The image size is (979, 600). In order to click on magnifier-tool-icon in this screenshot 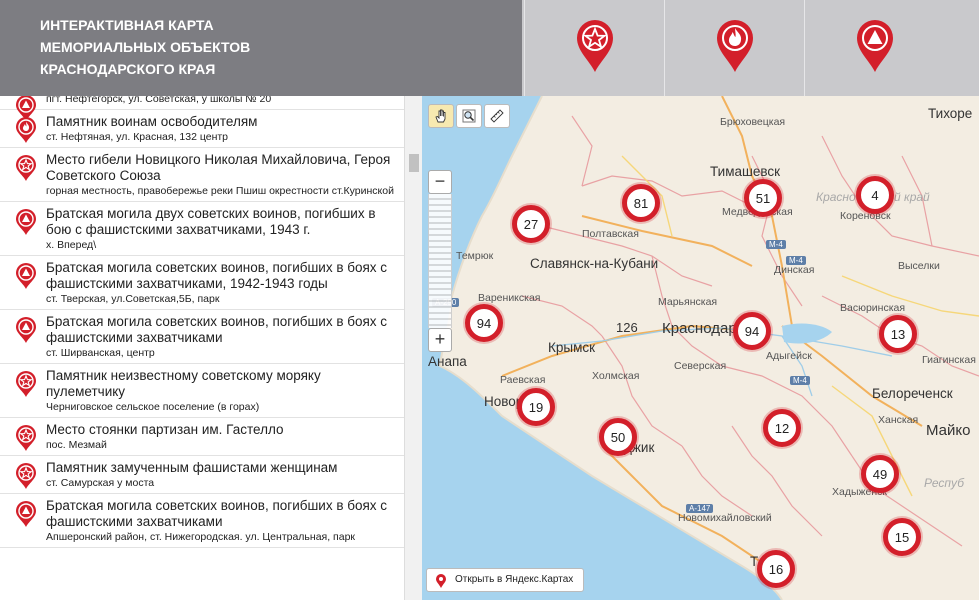, I will do `click(469, 116)`.